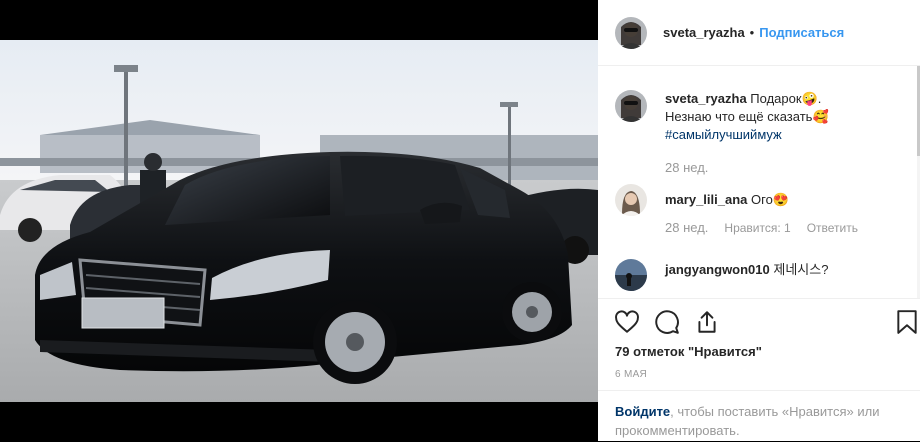 The height and width of the screenshot is (442, 920). Describe the element at coordinates (819, 98) in the screenshot. I see `caption-line1-end: .` at that location.